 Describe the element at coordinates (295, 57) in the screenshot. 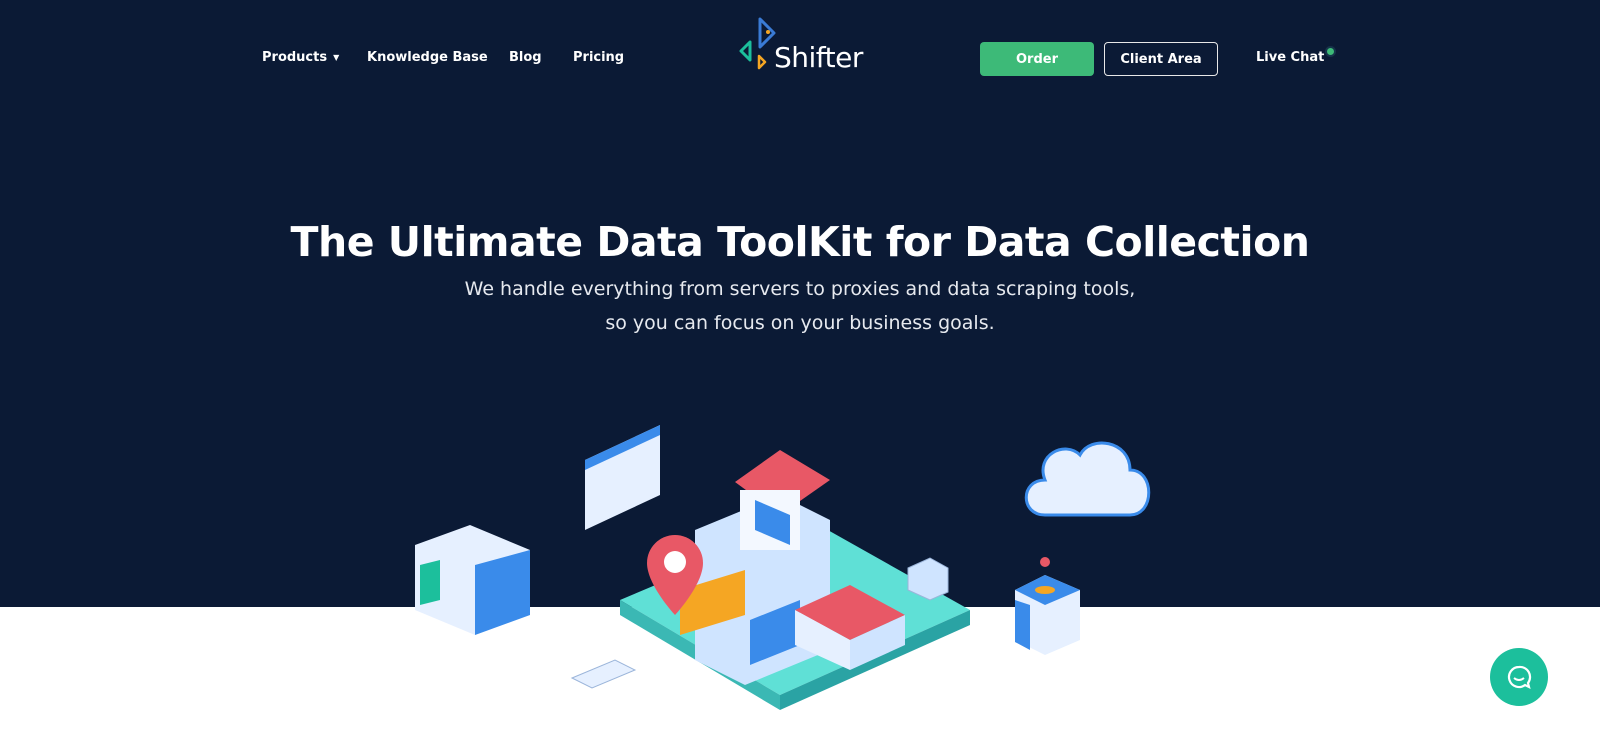

I see `nav-products-label: Products` at that location.